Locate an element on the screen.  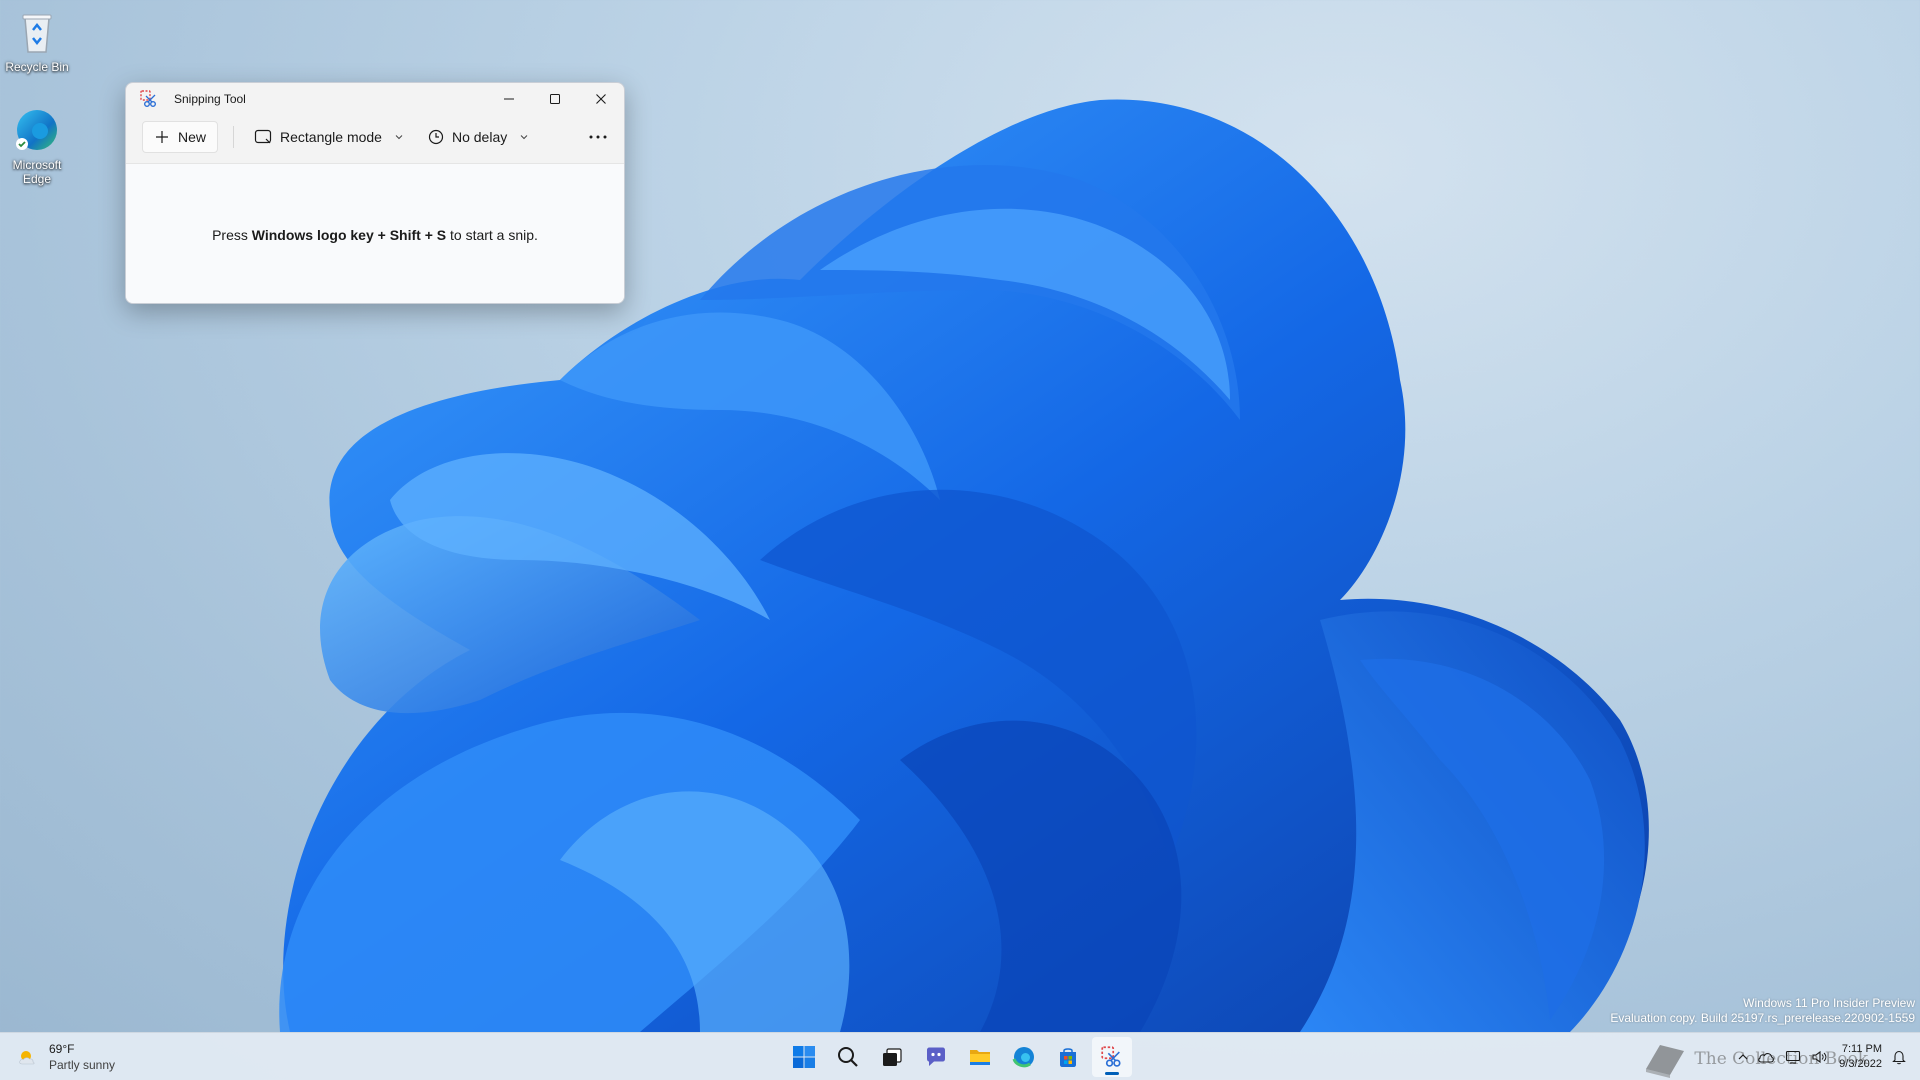
more-icon is located at coordinates (598, 137).